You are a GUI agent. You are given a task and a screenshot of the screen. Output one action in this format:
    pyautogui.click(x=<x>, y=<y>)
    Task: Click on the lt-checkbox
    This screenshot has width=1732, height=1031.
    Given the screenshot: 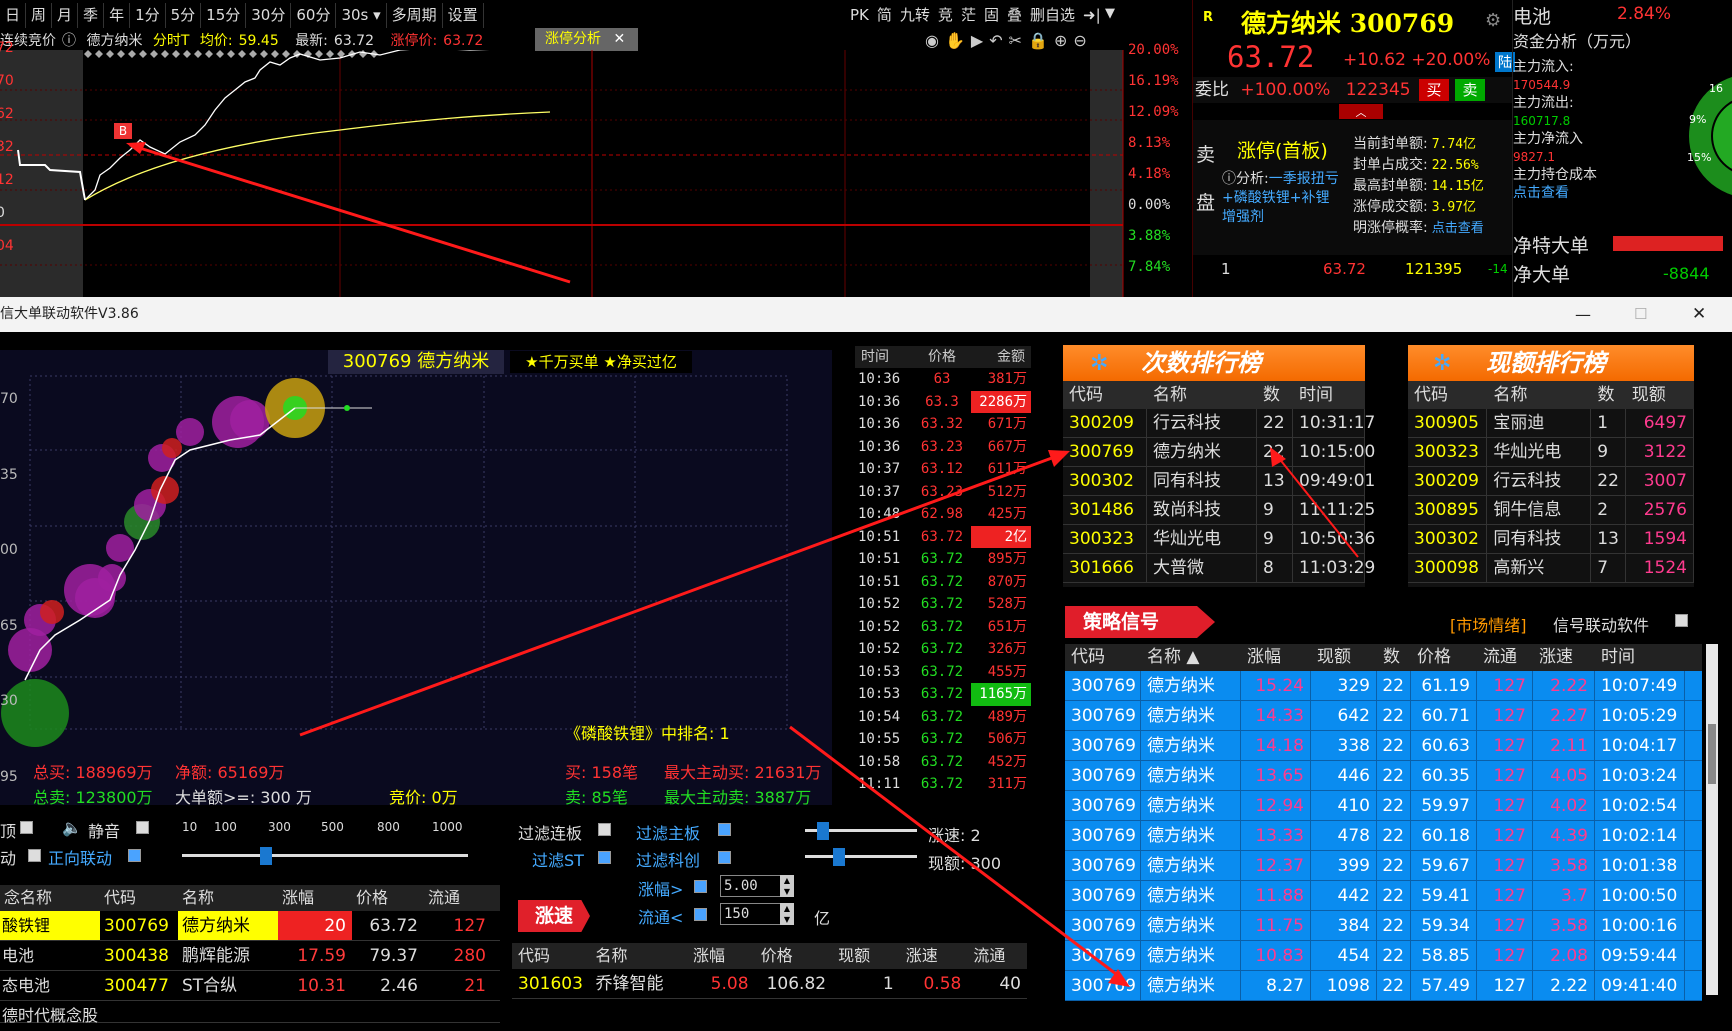 What is the action you would take?
    pyautogui.click(x=700, y=914)
    